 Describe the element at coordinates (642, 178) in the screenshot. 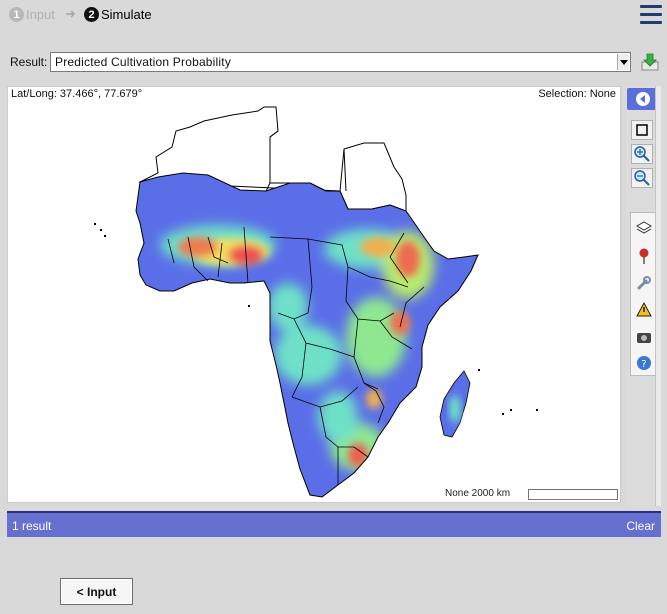

I see `zoom-out-icon` at that location.